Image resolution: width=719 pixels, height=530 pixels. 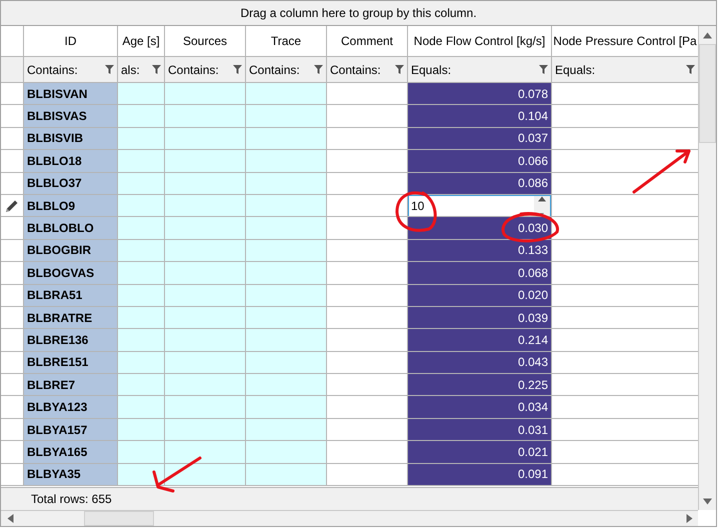 What do you see at coordinates (71, 139) in the screenshot?
I see `id-cell: BLBISVIB` at bounding box center [71, 139].